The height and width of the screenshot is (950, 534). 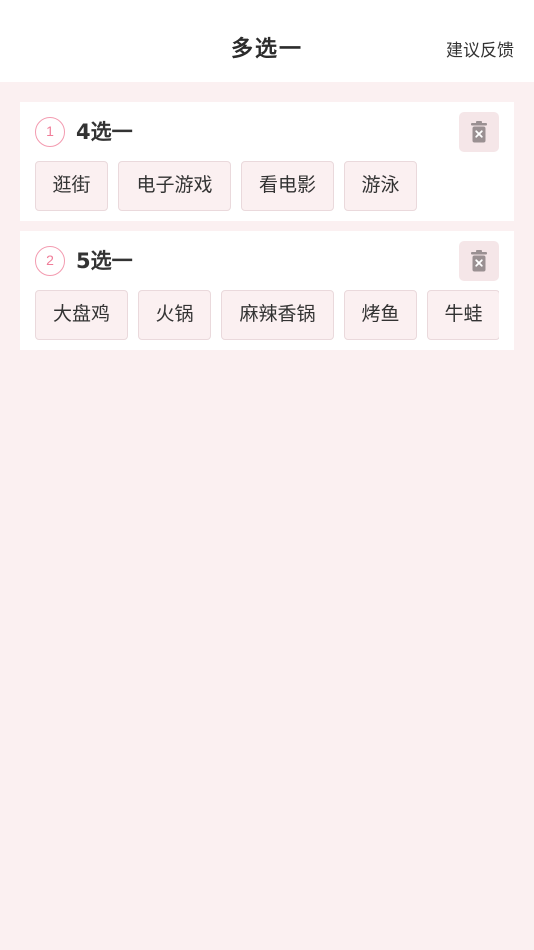 What do you see at coordinates (277, 315) in the screenshot?
I see `option-chip: 麻辣香锅` at bounding box center [277, 315].